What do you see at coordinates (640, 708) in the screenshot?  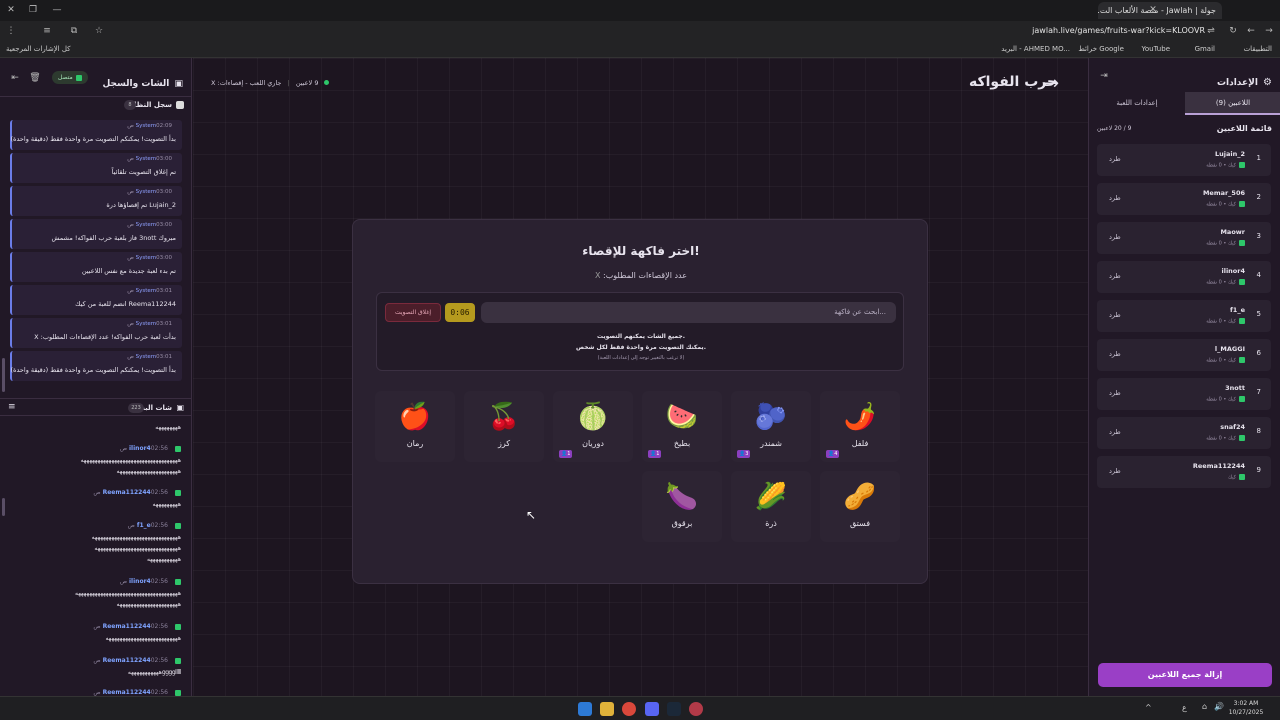 I see `windows-taskbar: ^ ع ⌂ 🔊 3:02 AM 10/27/2025` at bounding box center [640, 708].